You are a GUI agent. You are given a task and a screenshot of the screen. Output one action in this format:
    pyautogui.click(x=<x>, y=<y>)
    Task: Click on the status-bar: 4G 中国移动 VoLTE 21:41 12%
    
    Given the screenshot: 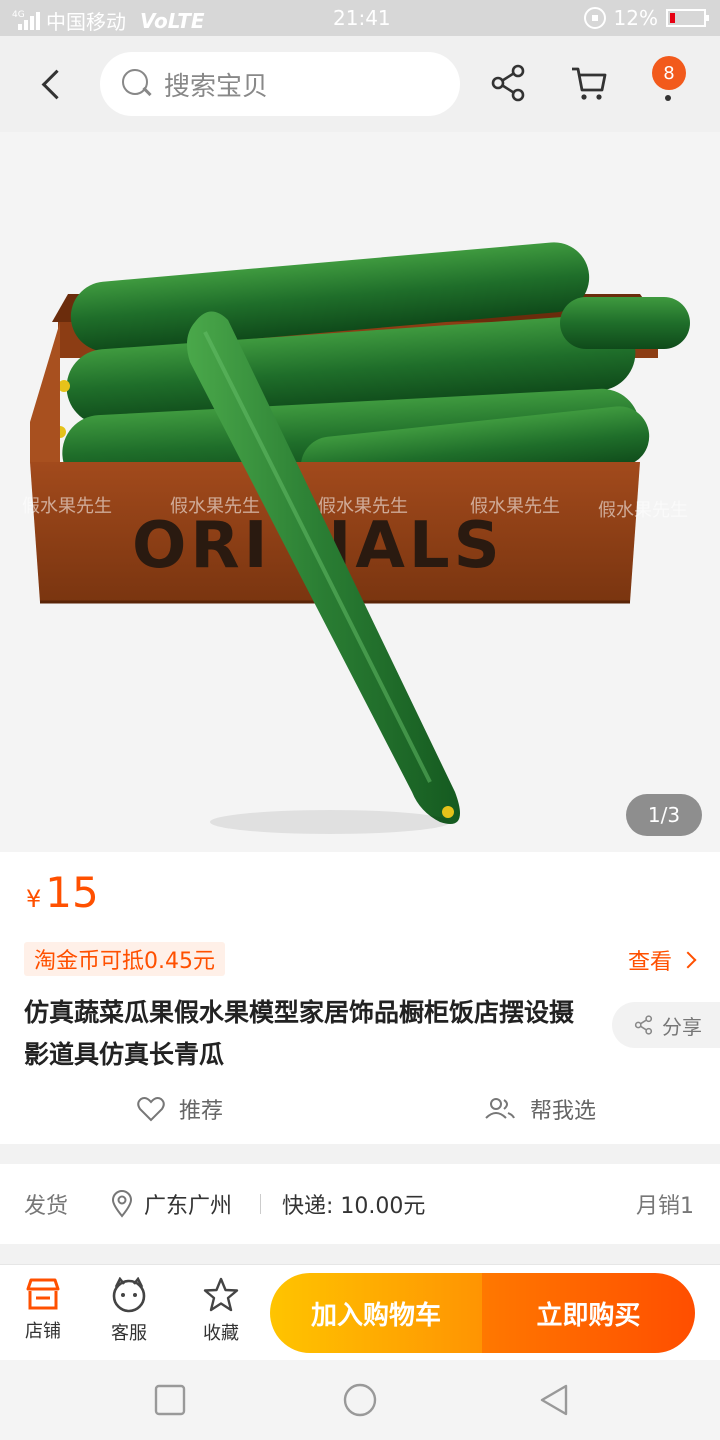 What is the action you would take?
    pyautogui.click(x=360, y=18)
    